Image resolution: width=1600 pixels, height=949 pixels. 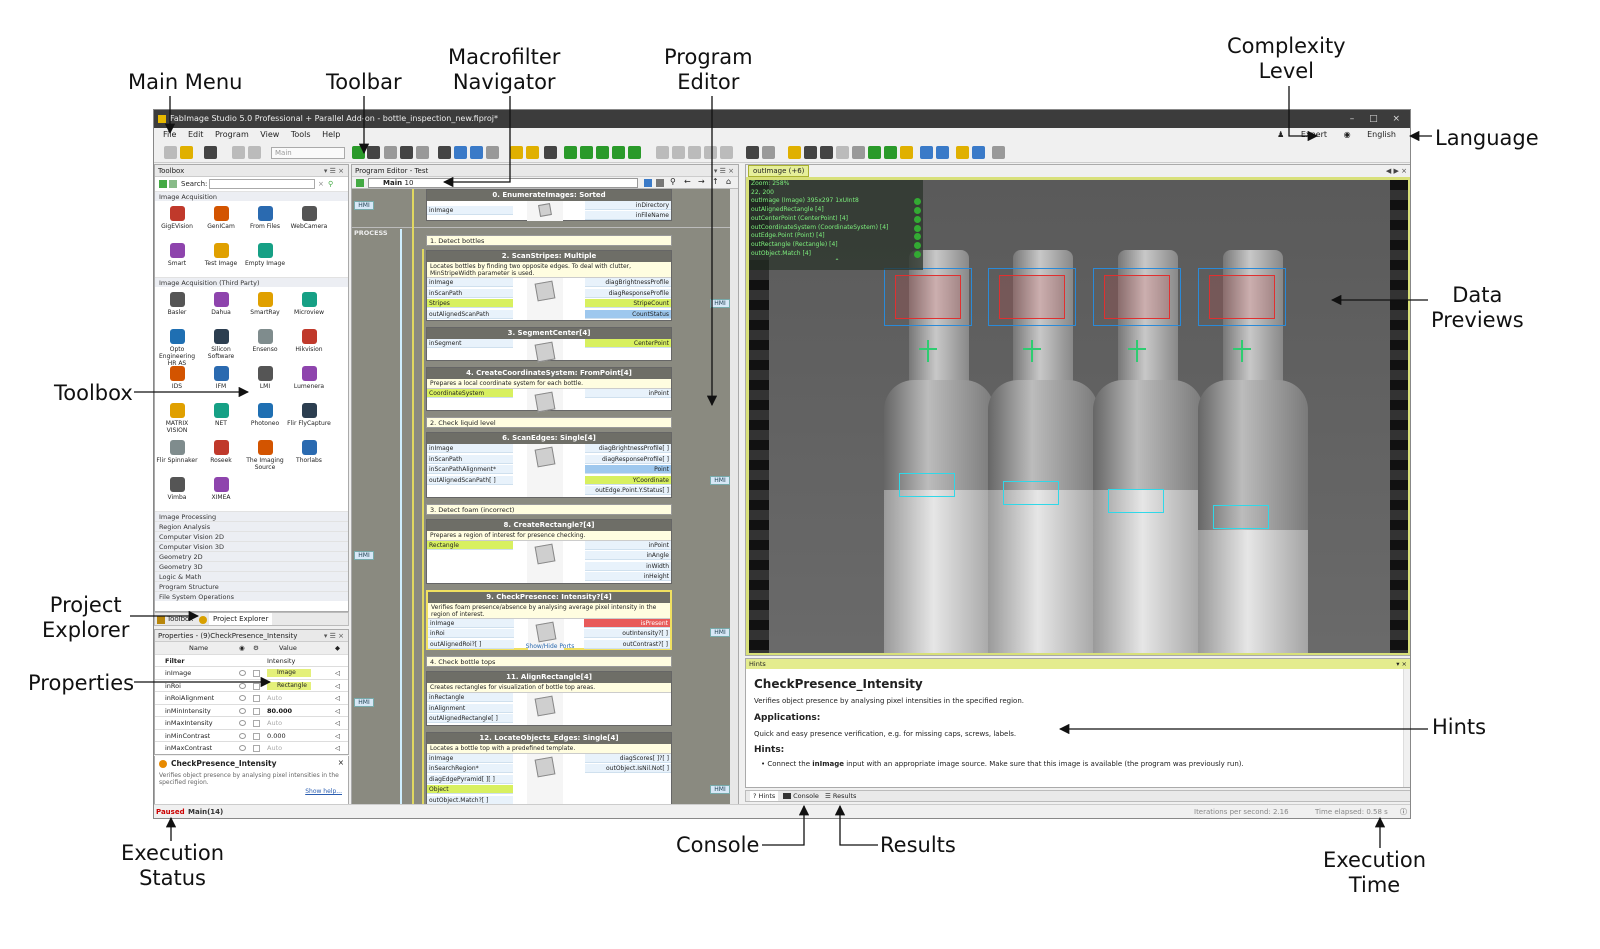 I want to click on navigator-up-icon: ↑, so click(x=715, y=181).